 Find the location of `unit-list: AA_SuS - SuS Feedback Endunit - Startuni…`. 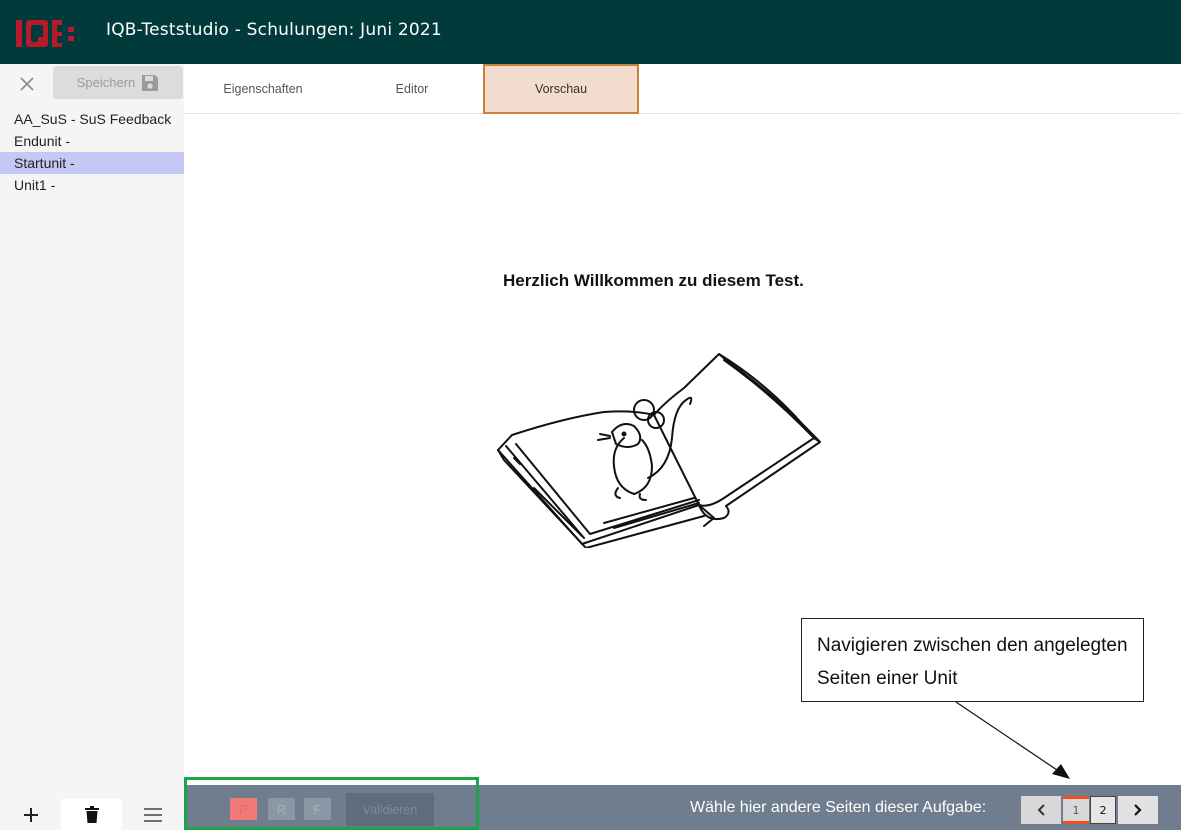

unit-list: AA_SuS - SuS Feedback Endunit - Startuni… is located at coordinates (92, 152).